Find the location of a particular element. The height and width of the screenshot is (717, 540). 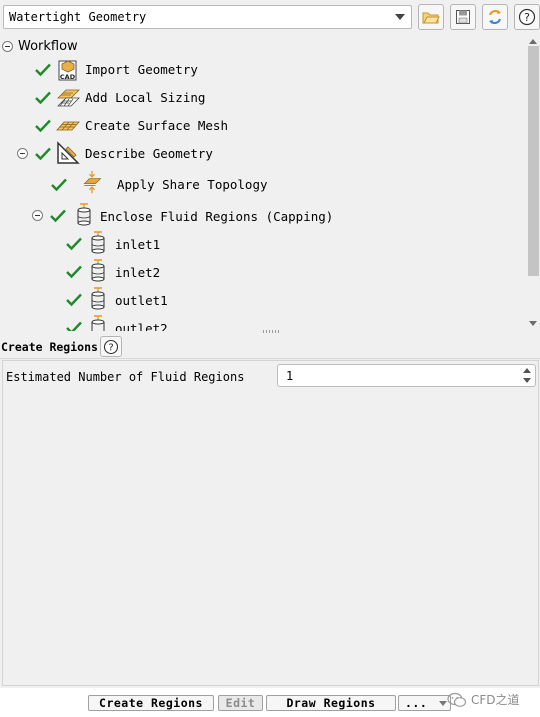

share-topology-icon is located at coordinates (92, 182).